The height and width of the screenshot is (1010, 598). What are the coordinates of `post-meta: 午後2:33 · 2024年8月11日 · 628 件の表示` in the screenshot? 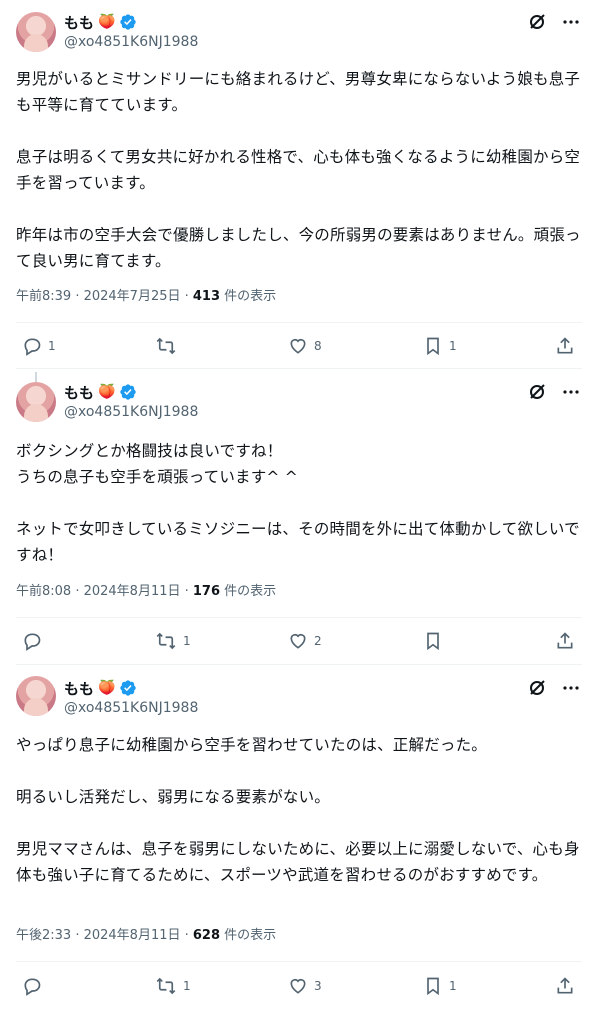 It's located at (146, 933).